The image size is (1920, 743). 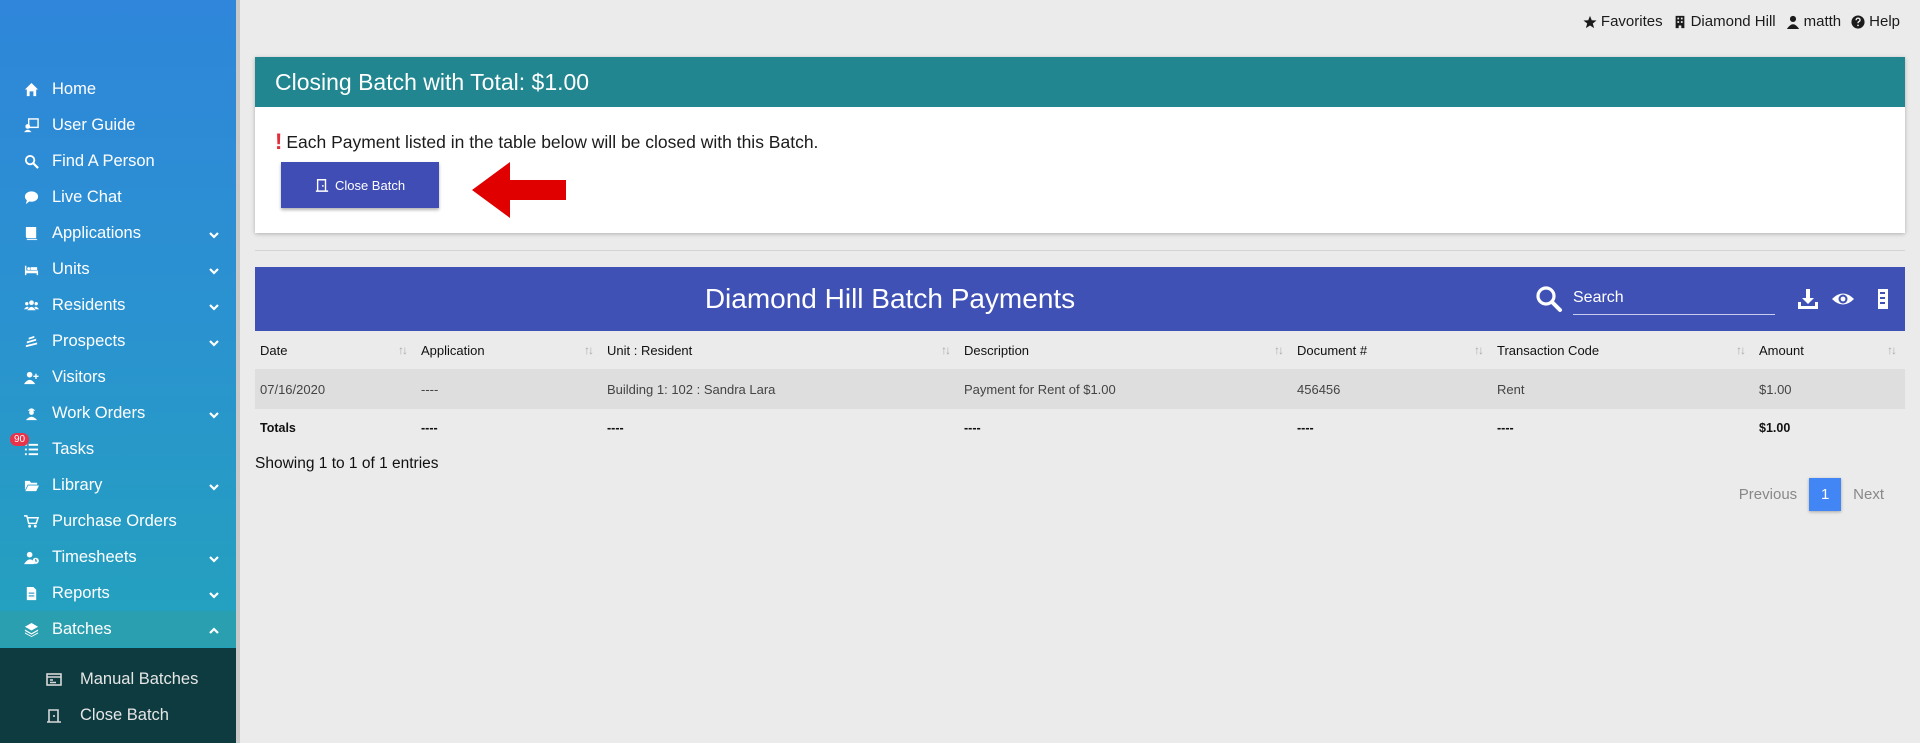 I want to click on column-header-transaction-code: Transaction Code ↑↓, so click(x=1623, y=350).